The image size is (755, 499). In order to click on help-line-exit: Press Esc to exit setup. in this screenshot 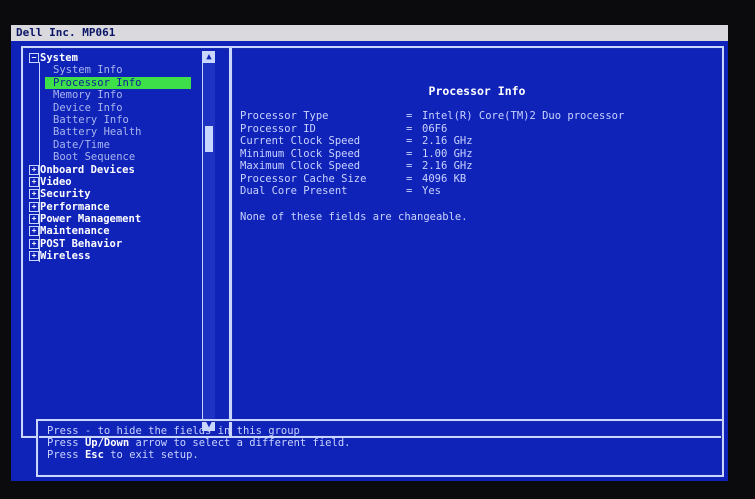, I will do `click(198, 455)`.